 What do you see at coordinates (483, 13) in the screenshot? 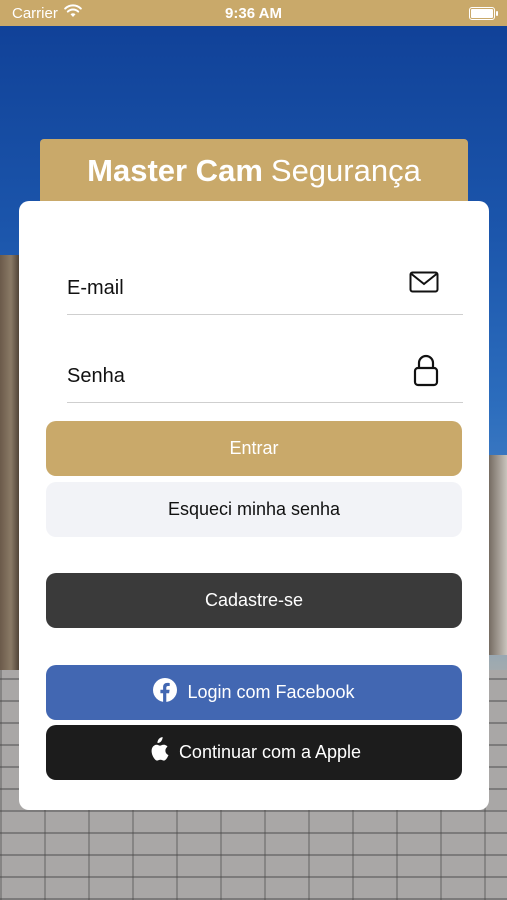
I see `battery-icon` at bounding box center [483, 13].